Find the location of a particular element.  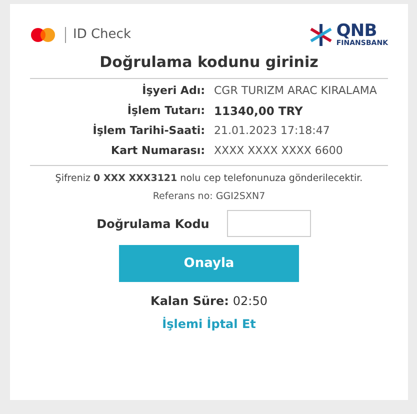

detail-label: İşlem Tutarı: is located at coordinates (165, 111).